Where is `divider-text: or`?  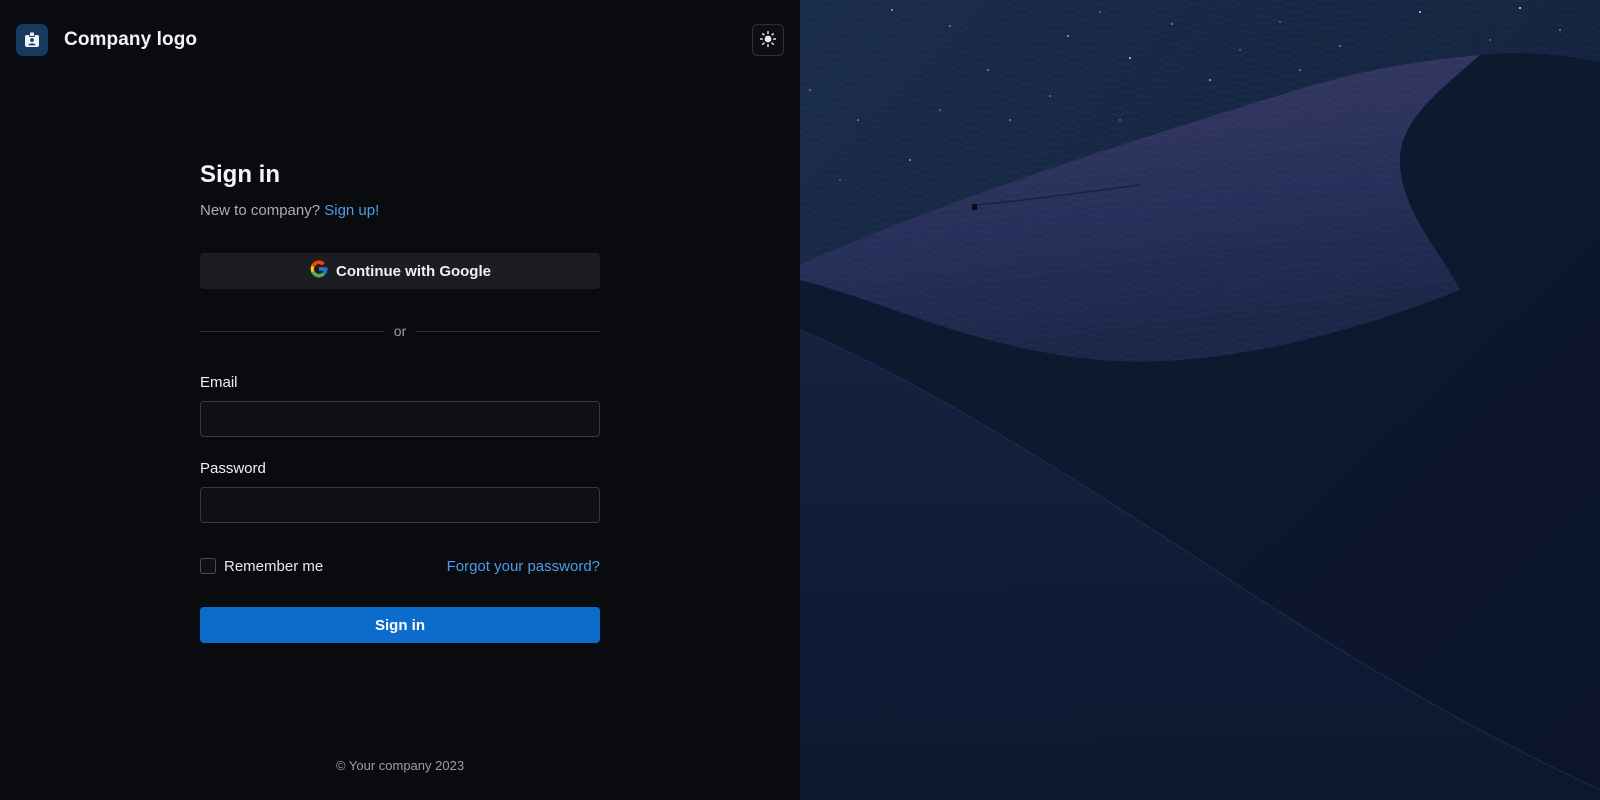
divider-text: or is located at coordinates (400, 331).